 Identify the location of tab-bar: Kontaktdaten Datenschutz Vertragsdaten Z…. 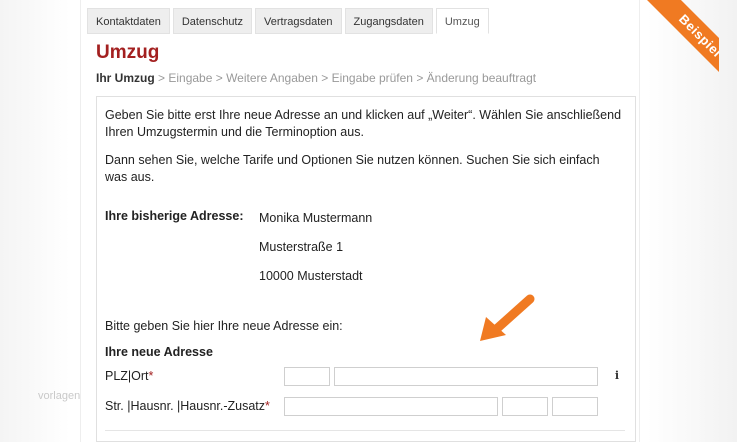
(288, 21).